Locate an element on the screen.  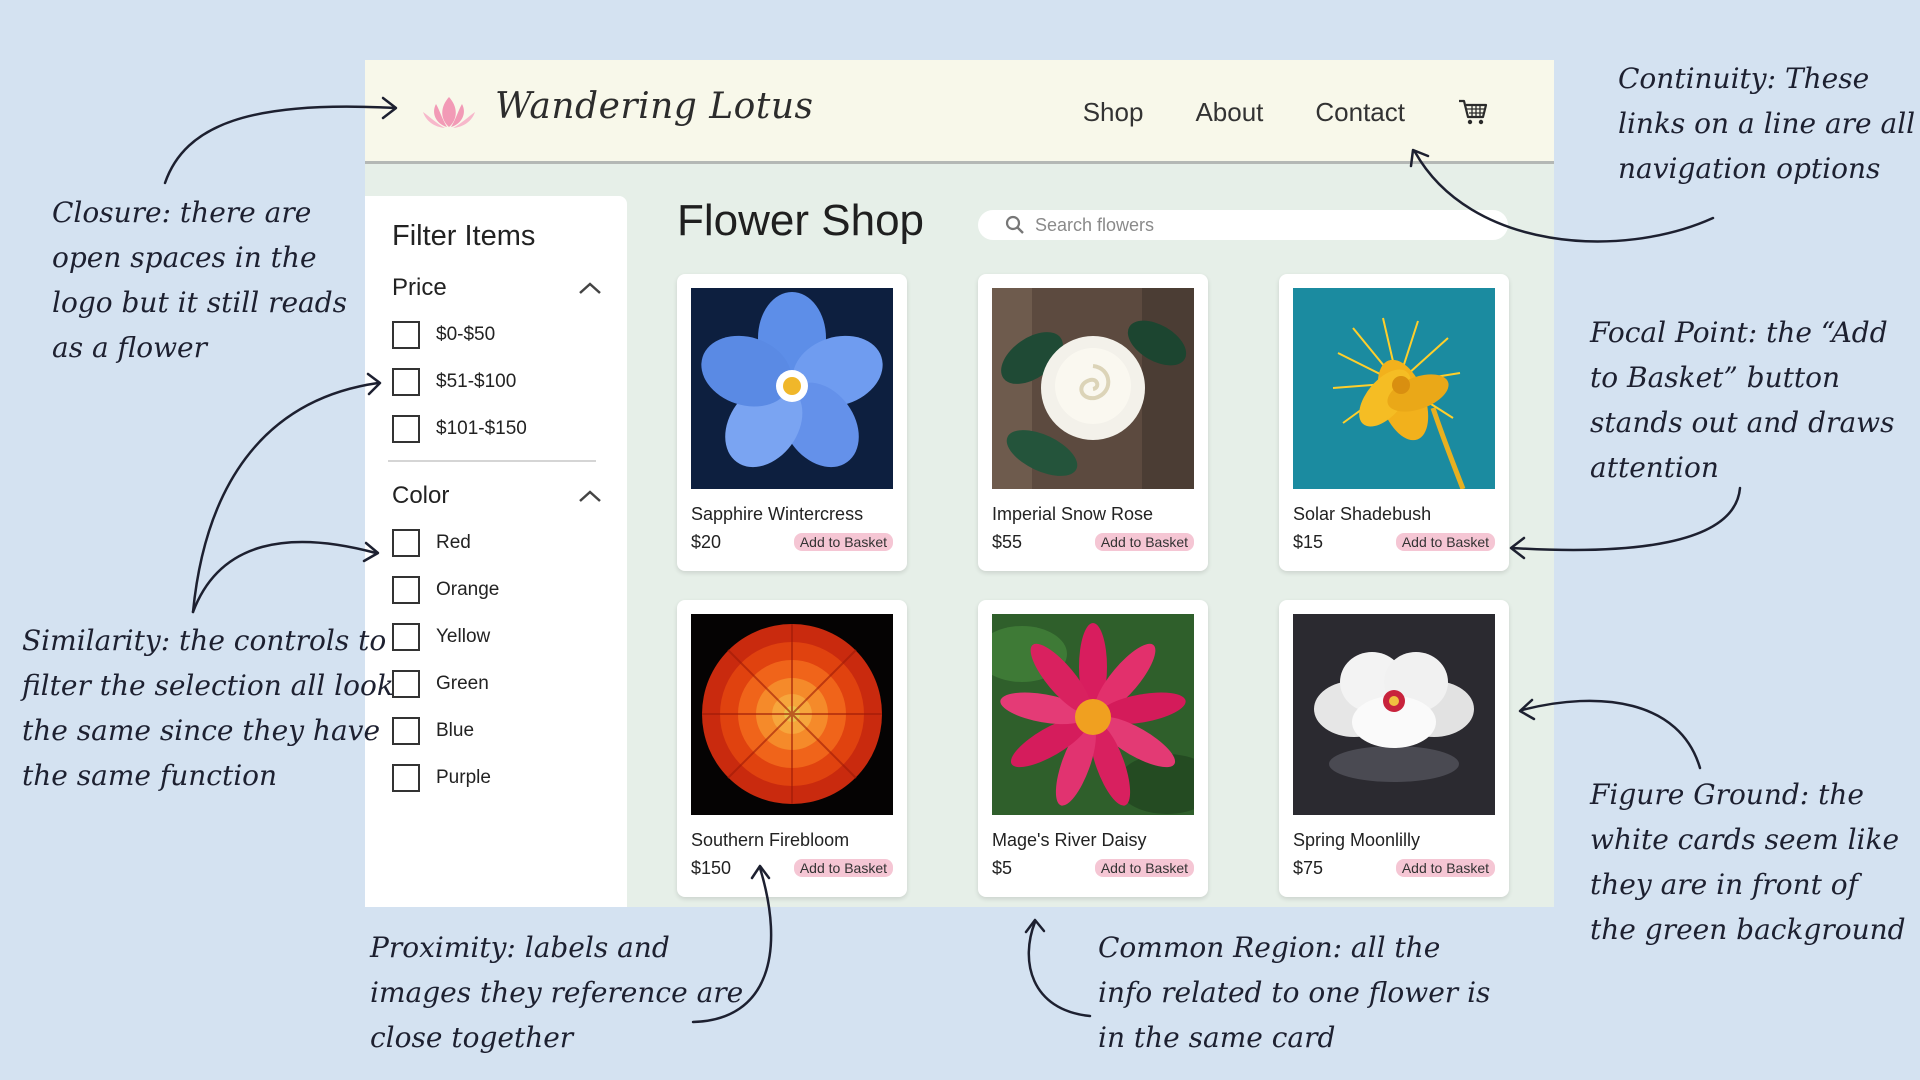
product-name: Sapphire Wintercress is located at coordinates (777, 514).